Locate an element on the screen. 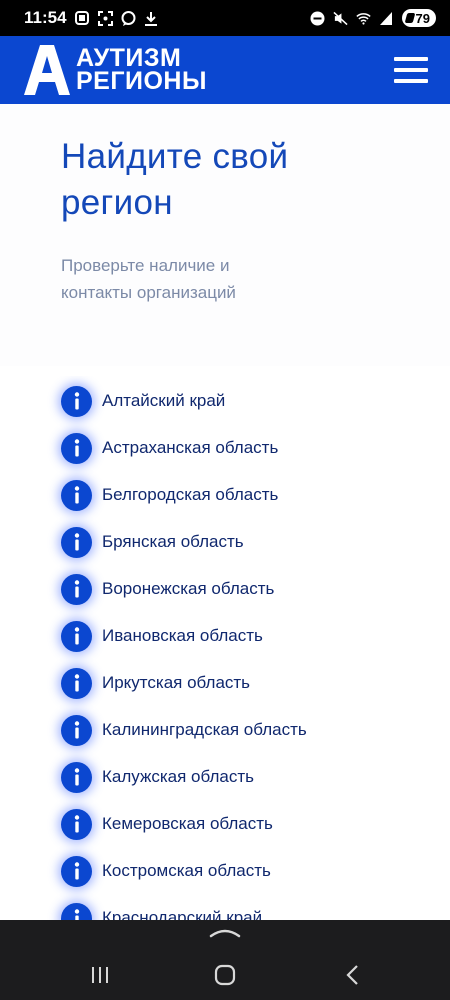 The image size is (450, 1000). logo-a-icon is located at coordinates (47, 70).